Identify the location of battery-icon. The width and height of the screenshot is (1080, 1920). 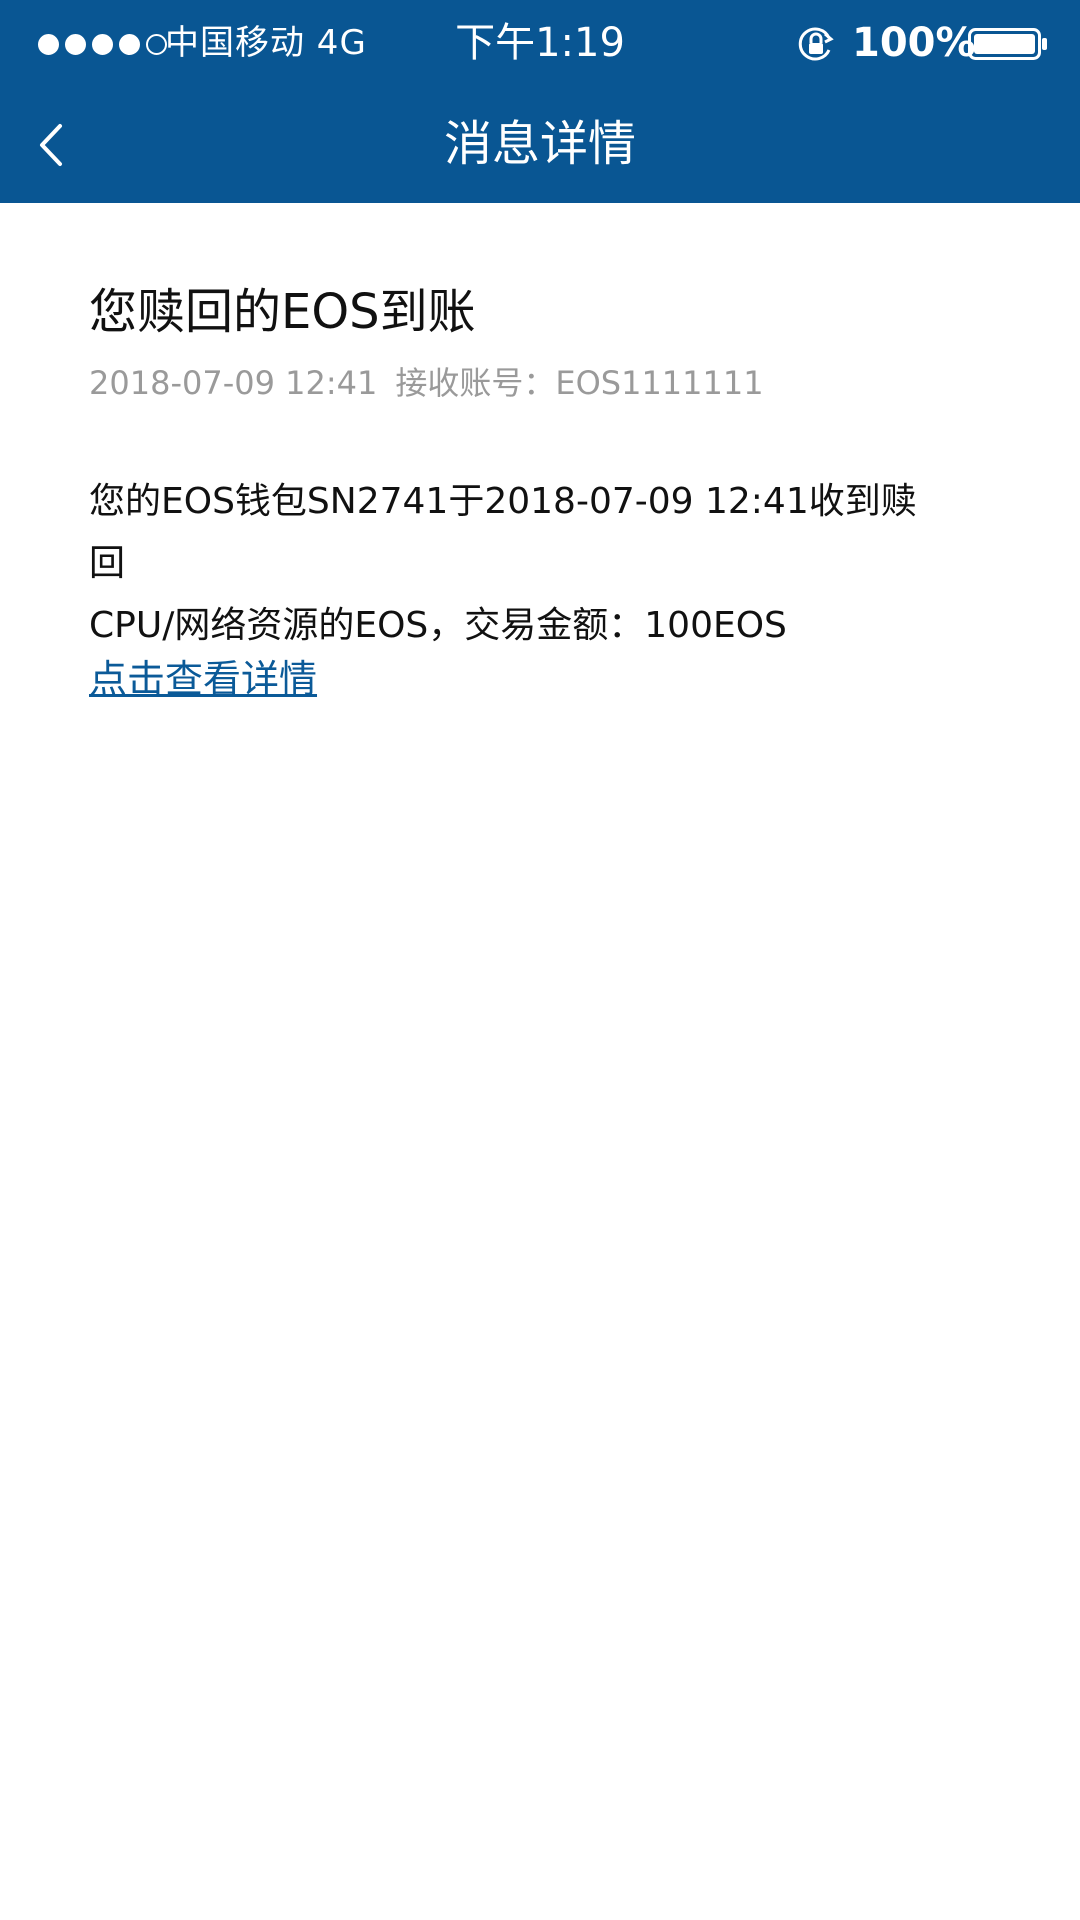
(1008, 44).